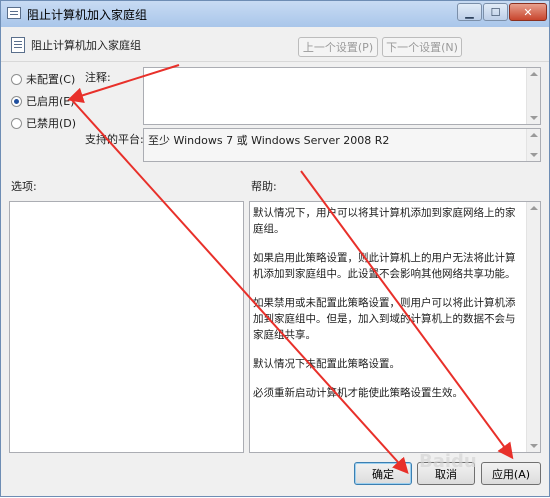  What do you see at coordinates (326, 364) in the screenshot?
I see `help-paragraph: 默认情况下未配置此策略设置。` at bounding box center [326, 364].